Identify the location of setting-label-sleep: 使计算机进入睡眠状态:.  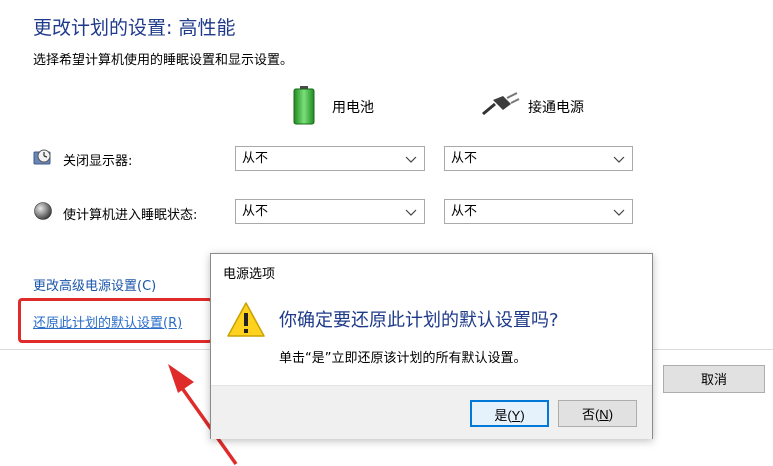
(130, 215).